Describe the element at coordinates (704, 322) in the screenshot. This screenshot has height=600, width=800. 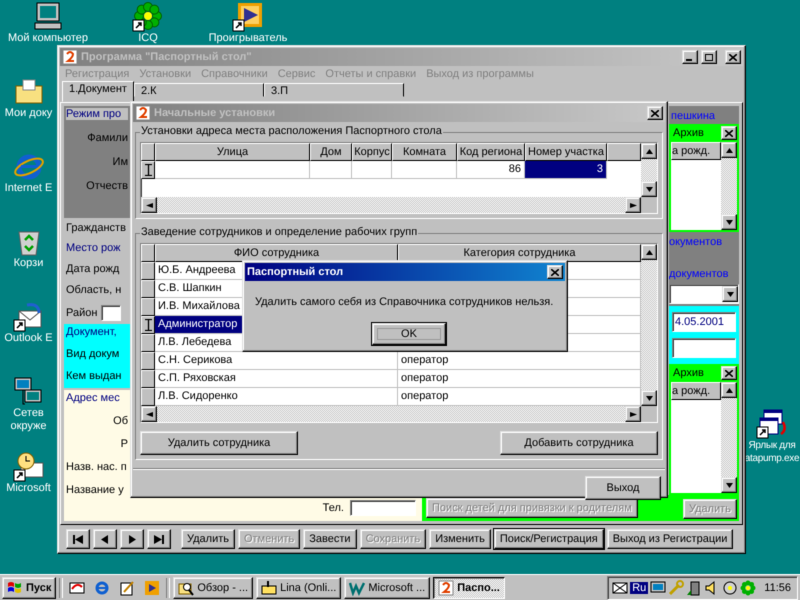
I see `date-field: 4.05.2001` at that location.